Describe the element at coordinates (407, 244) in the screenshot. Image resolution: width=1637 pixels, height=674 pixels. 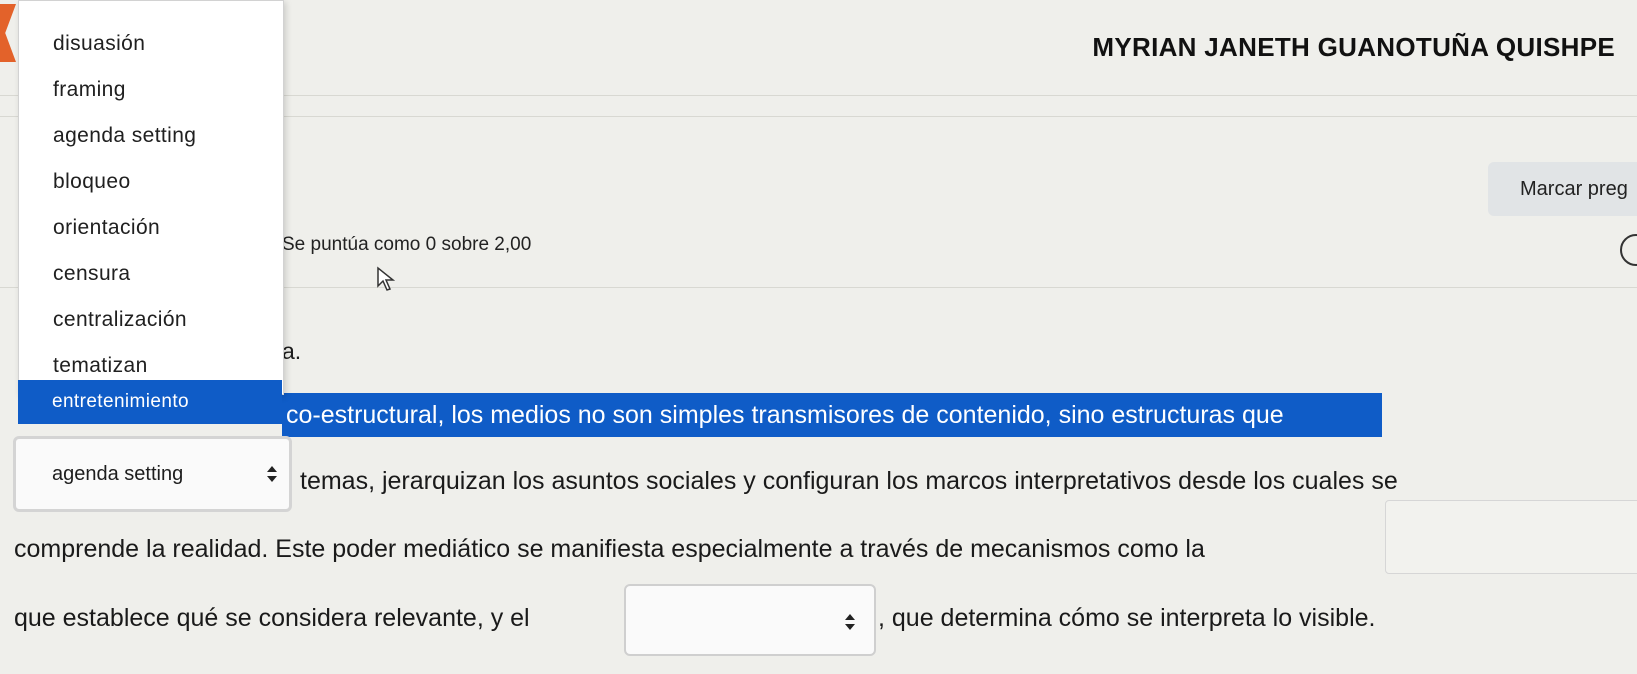
I see `score-text: Se puntúa como 0 sobre 2,00` at that location.